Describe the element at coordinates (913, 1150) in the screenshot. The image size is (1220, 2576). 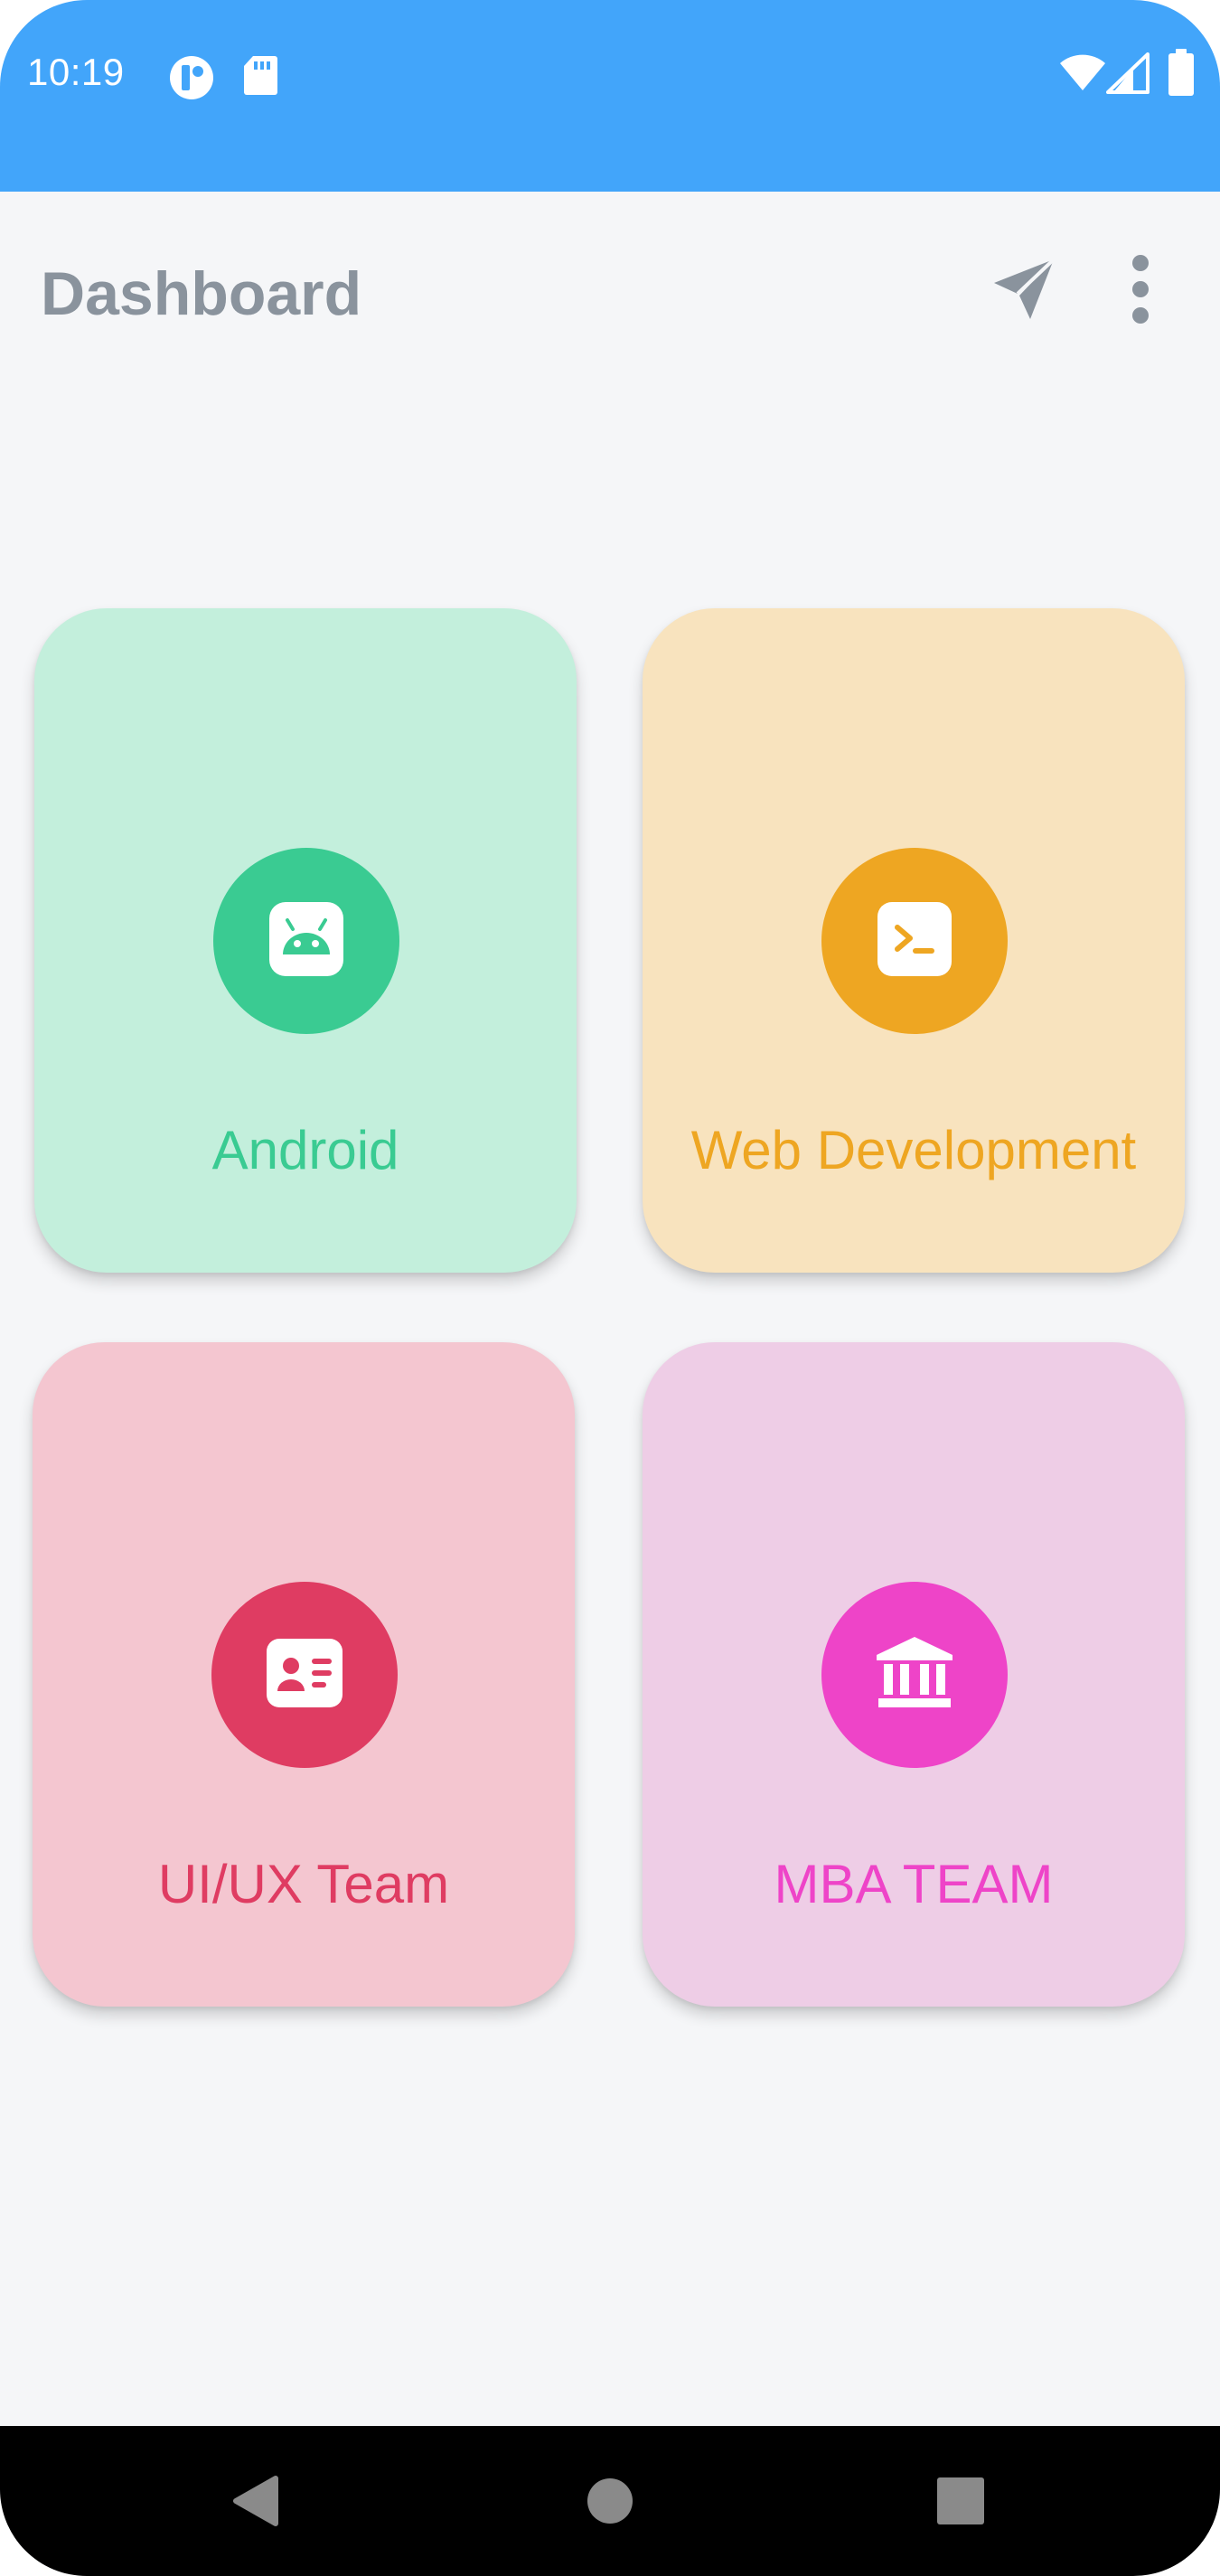
I see `card-label: Web Development` at that location.